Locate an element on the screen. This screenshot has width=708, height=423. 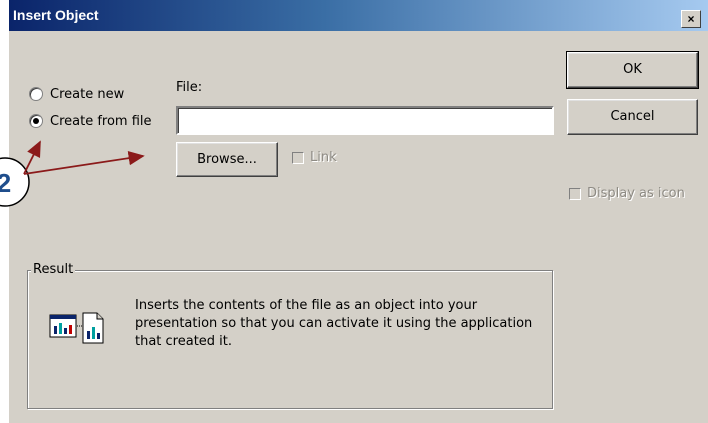
link-label: Link is located at coordinates (323, 157).